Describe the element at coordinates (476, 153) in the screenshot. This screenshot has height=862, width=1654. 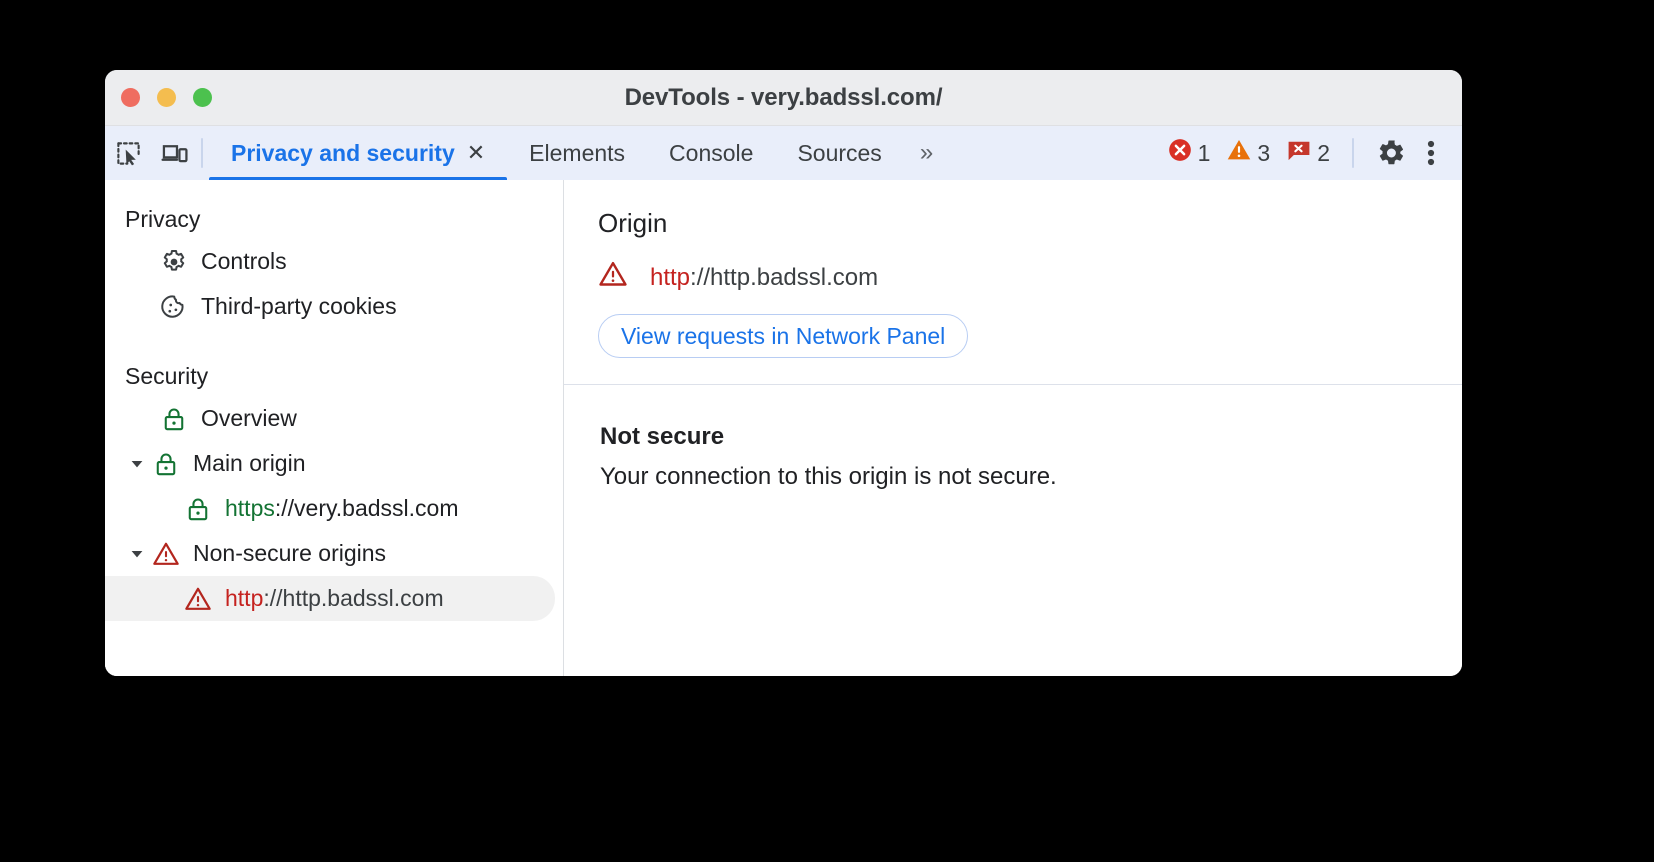
I see `close-icon: ✕` at that location.